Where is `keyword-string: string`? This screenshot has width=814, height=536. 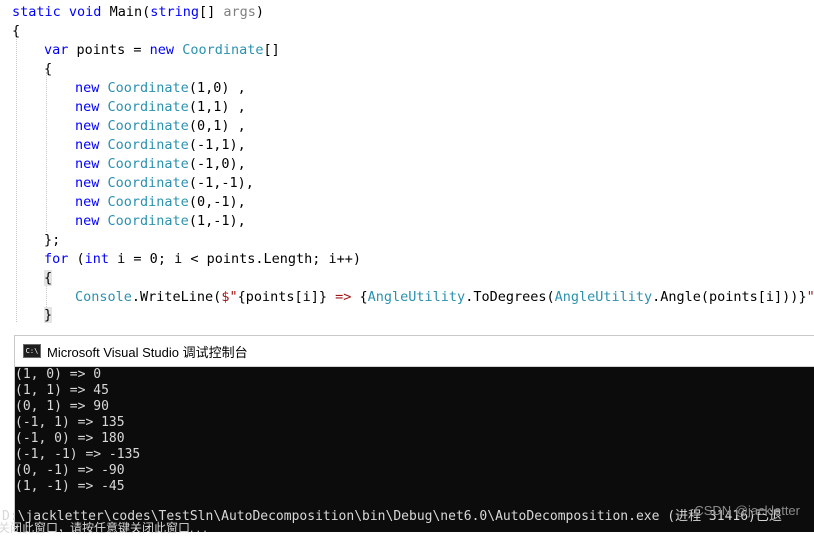
keyword-string: string is located at coordinates (175, 12).